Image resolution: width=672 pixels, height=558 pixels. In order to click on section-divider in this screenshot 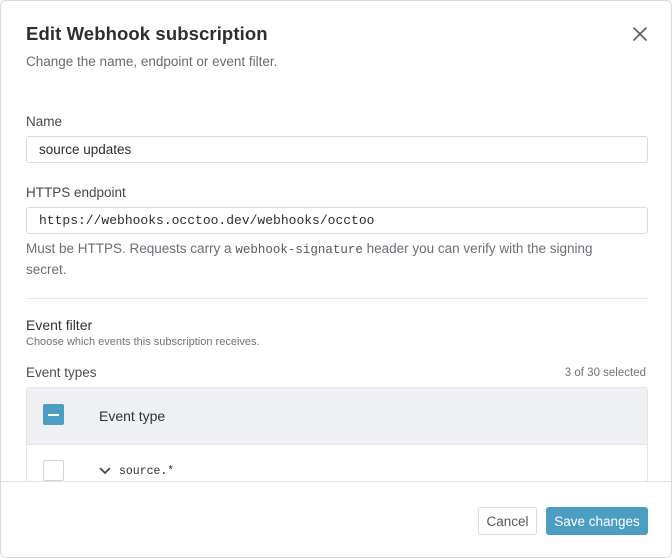, I will do `click(337, 298)`.